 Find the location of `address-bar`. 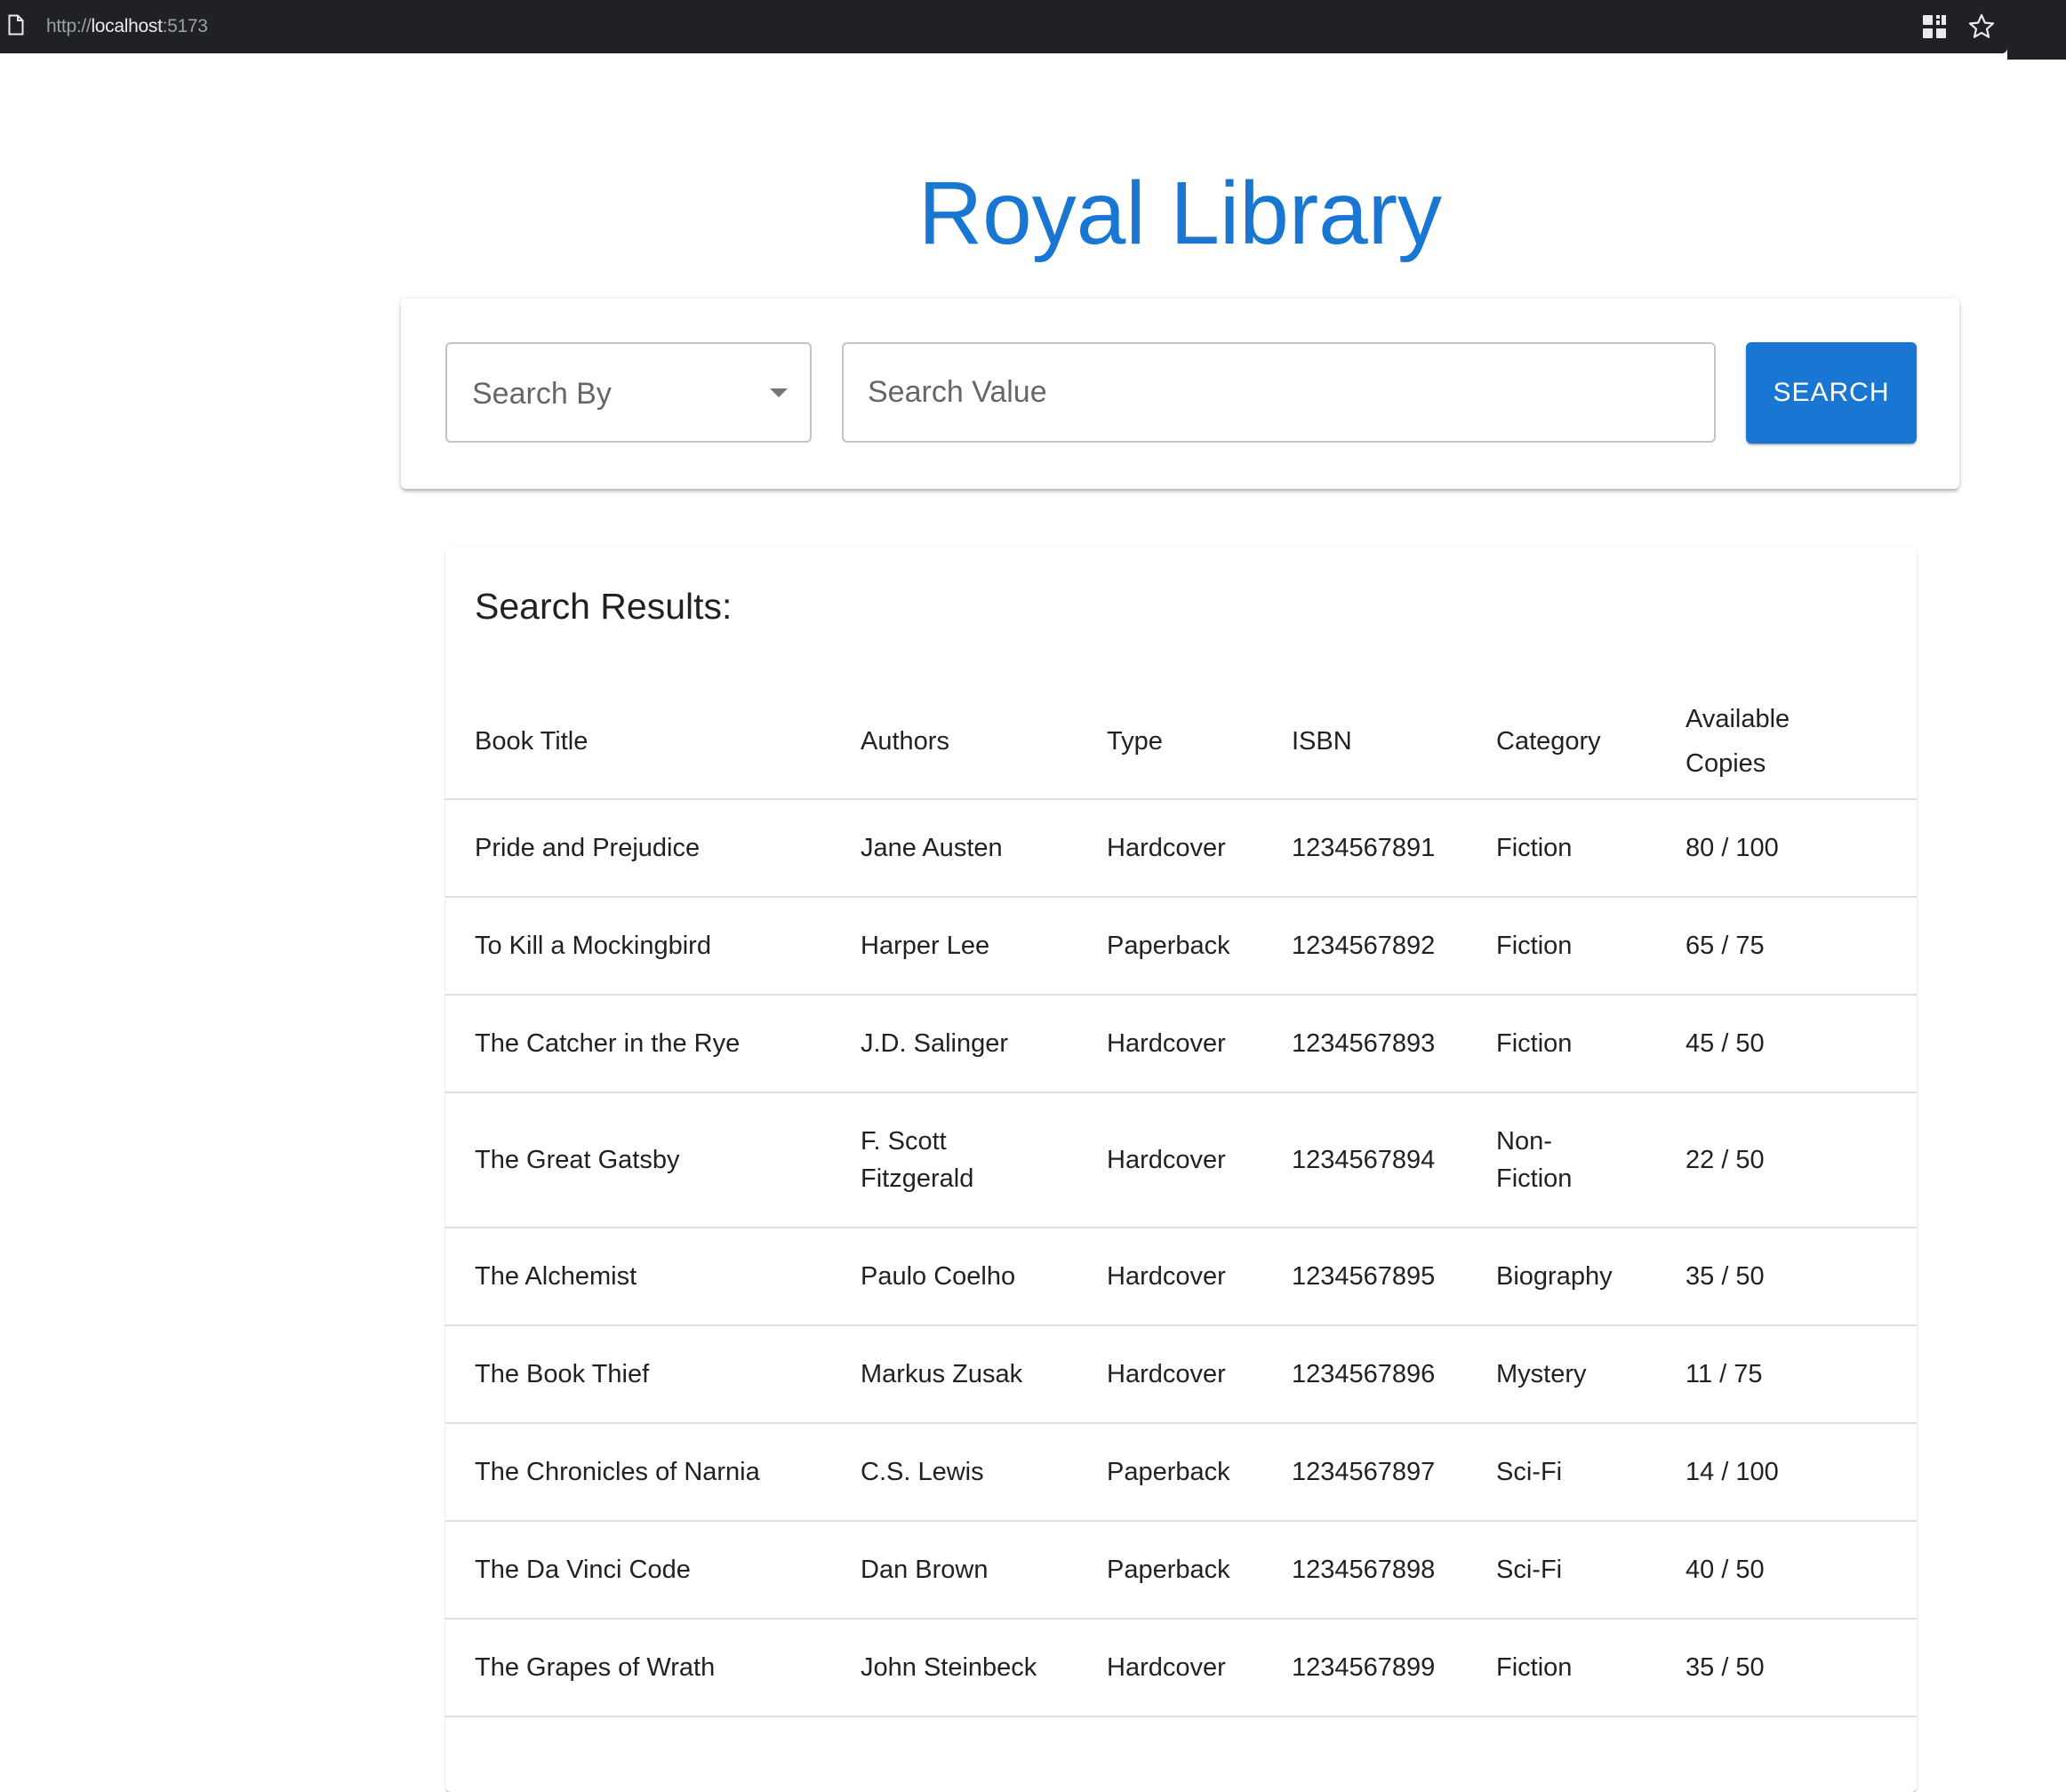

address-bar is located at coordinates (1003, 26).